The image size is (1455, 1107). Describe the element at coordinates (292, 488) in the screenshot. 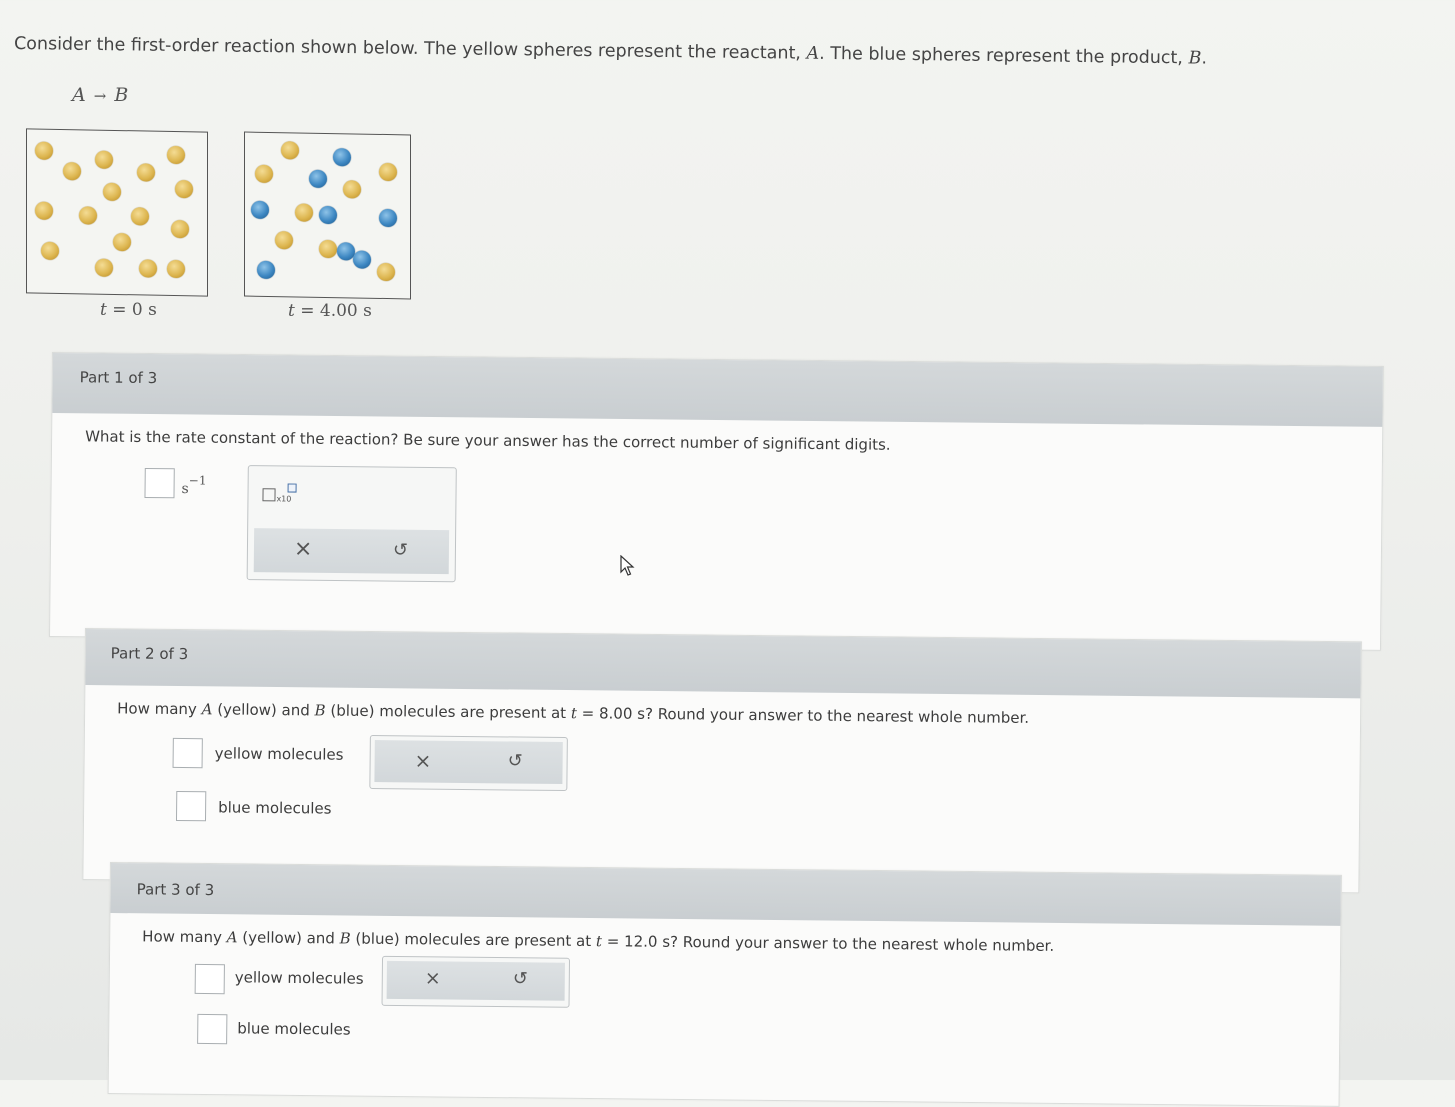

I see `sci-exponent-box-icon` at that location.